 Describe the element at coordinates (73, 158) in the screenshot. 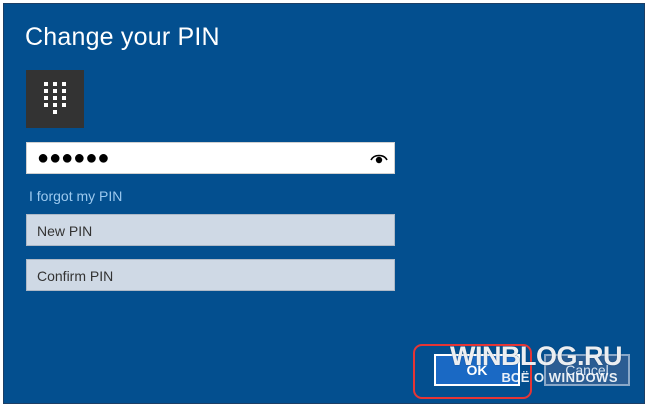

I see `current-pin-value: ●●●●●●` at that location.